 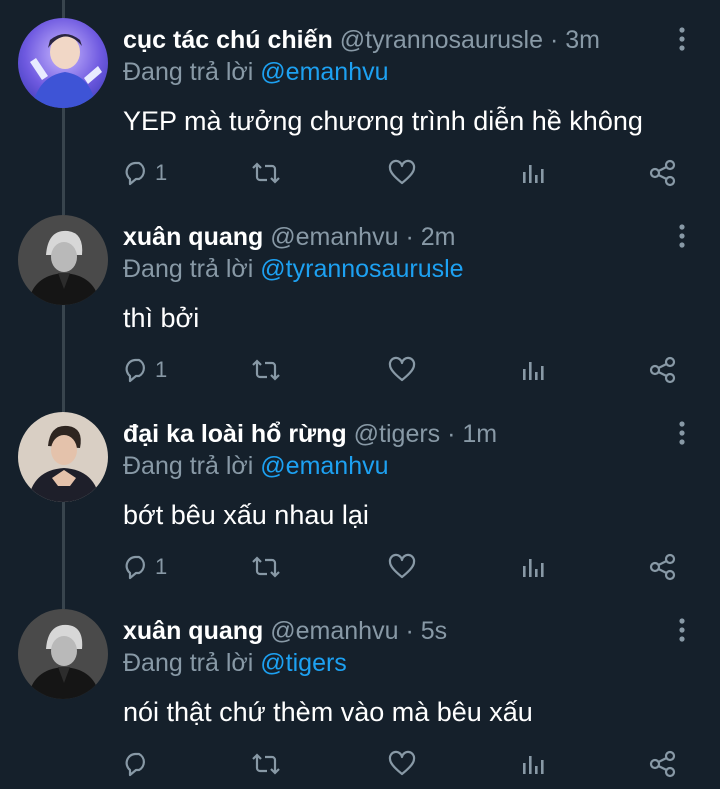 What do you see at coordinates (328, 712) in the screenshot?
I see `tweet-text: nói thật chứ thèm vào mà bêu xấu` at bounding box center [328, 712].